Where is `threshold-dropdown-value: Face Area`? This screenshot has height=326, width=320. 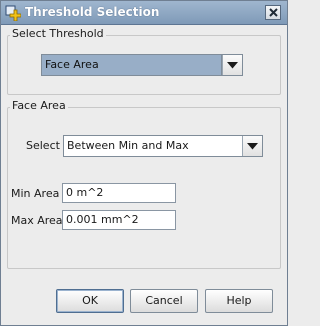
threshold-dropdown-value: Face Area is located at coordinates (132, 65).